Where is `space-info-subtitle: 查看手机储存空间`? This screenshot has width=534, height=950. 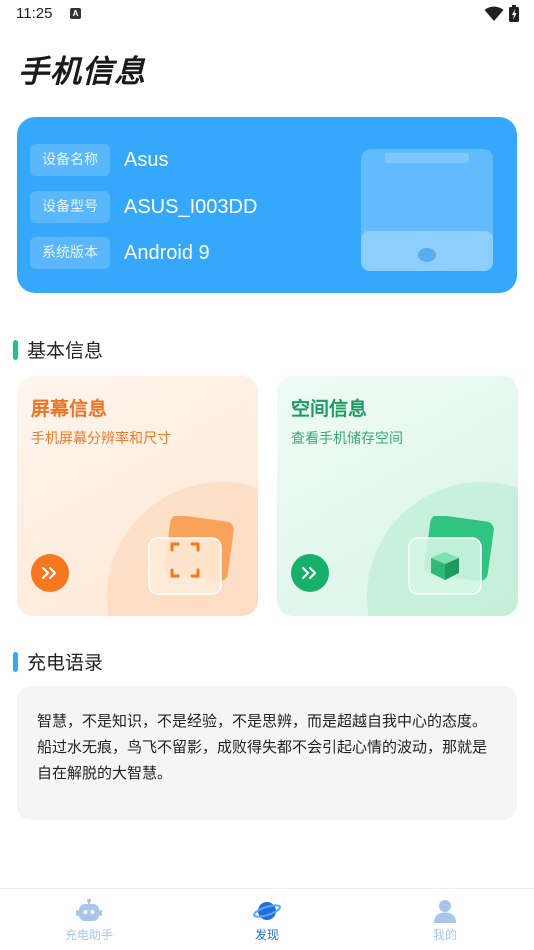 space-info-subtitle: 查看手机储存空间 is located at coordinates (347, 439).